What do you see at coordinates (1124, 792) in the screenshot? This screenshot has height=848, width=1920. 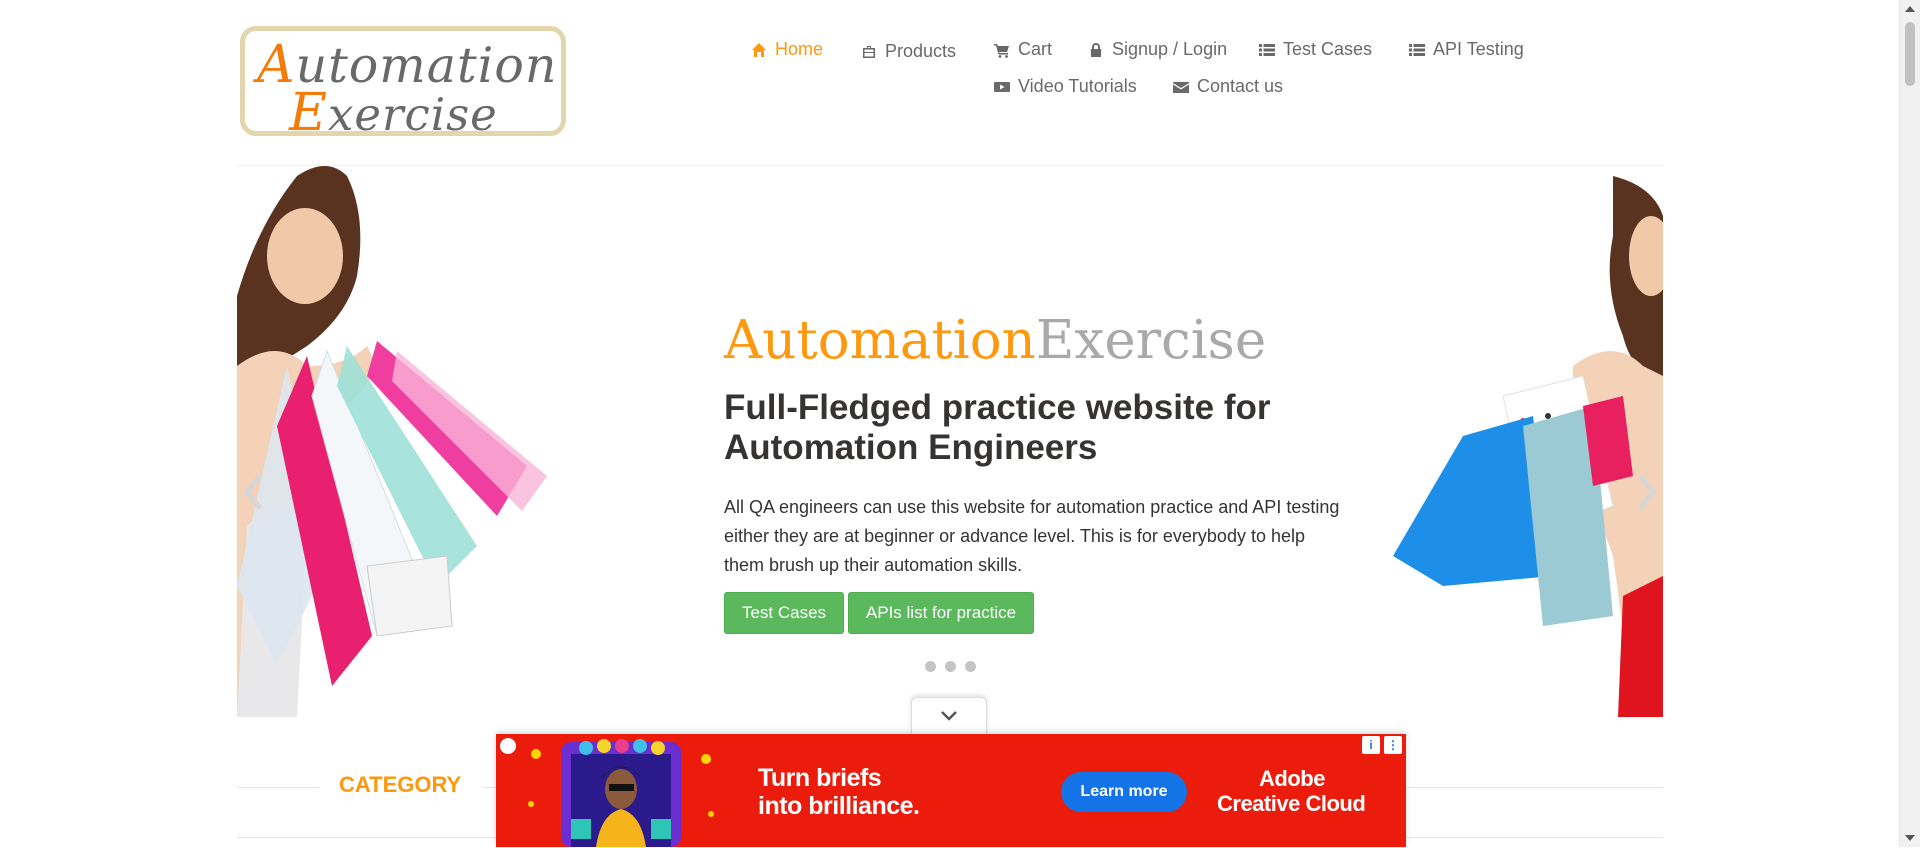 I see `ad-learn-more-button: Learn more` at bounding box center [1124, 792].